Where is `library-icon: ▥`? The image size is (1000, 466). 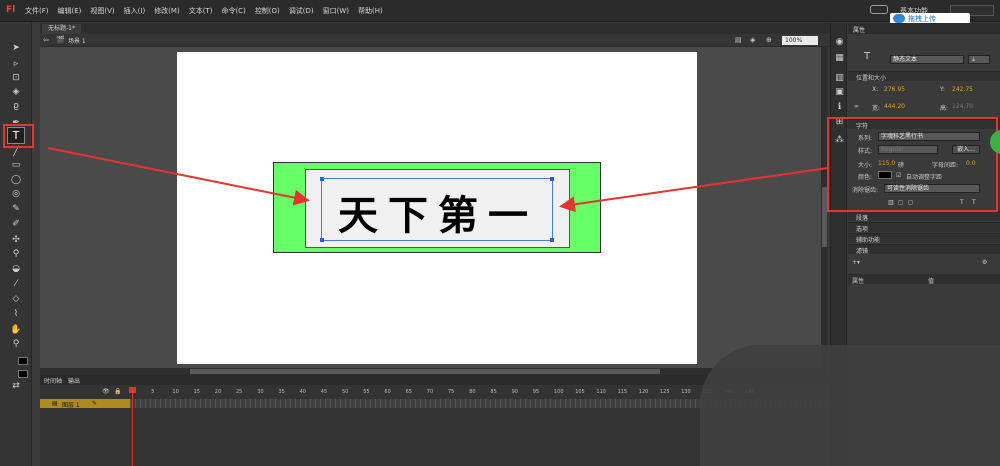
library-icon: ▥ is located at coordinates (839, 78).